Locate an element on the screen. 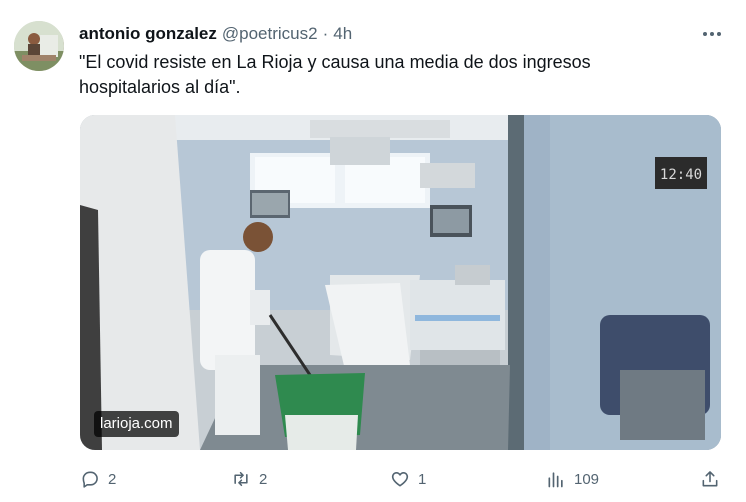 The width and height of the screenshot is (746, 502). like-count: 1 is located at coordinates (422, 479).